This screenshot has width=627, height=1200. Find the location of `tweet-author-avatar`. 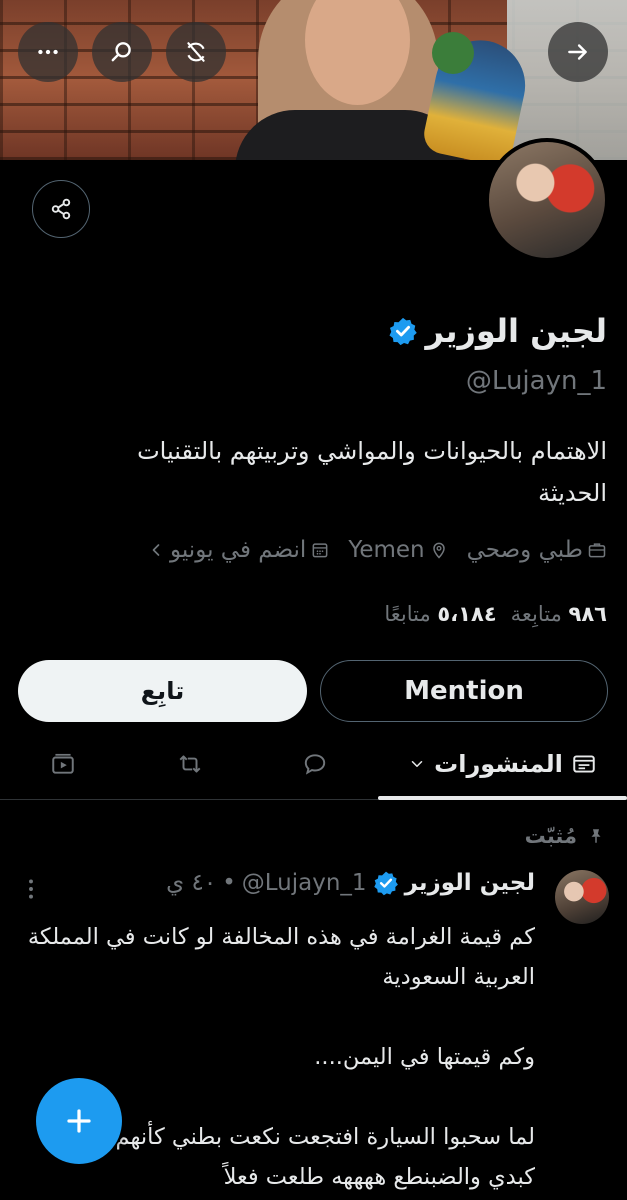

tweet-author-avatar is located at coordinates (582, 897).